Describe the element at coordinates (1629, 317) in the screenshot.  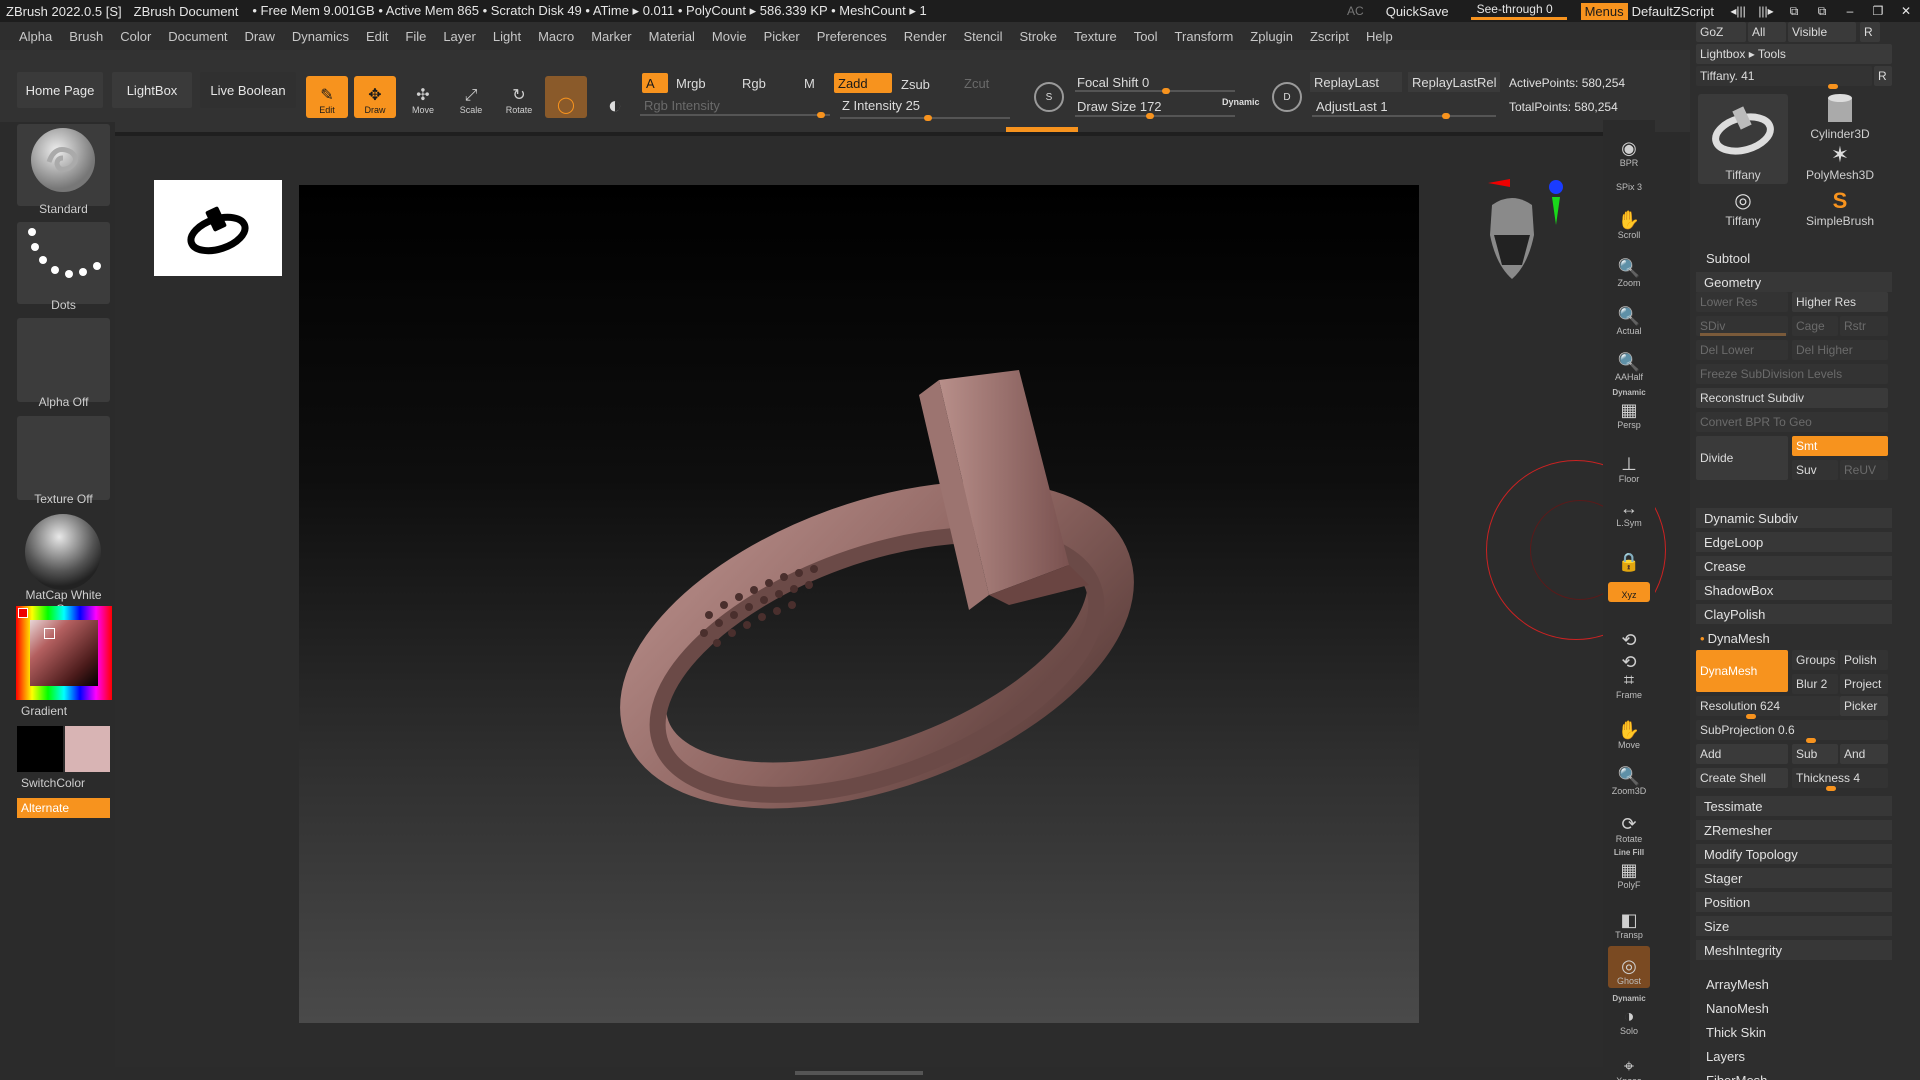
I see `rshelf-actual: 🔍 Actual` at that location.